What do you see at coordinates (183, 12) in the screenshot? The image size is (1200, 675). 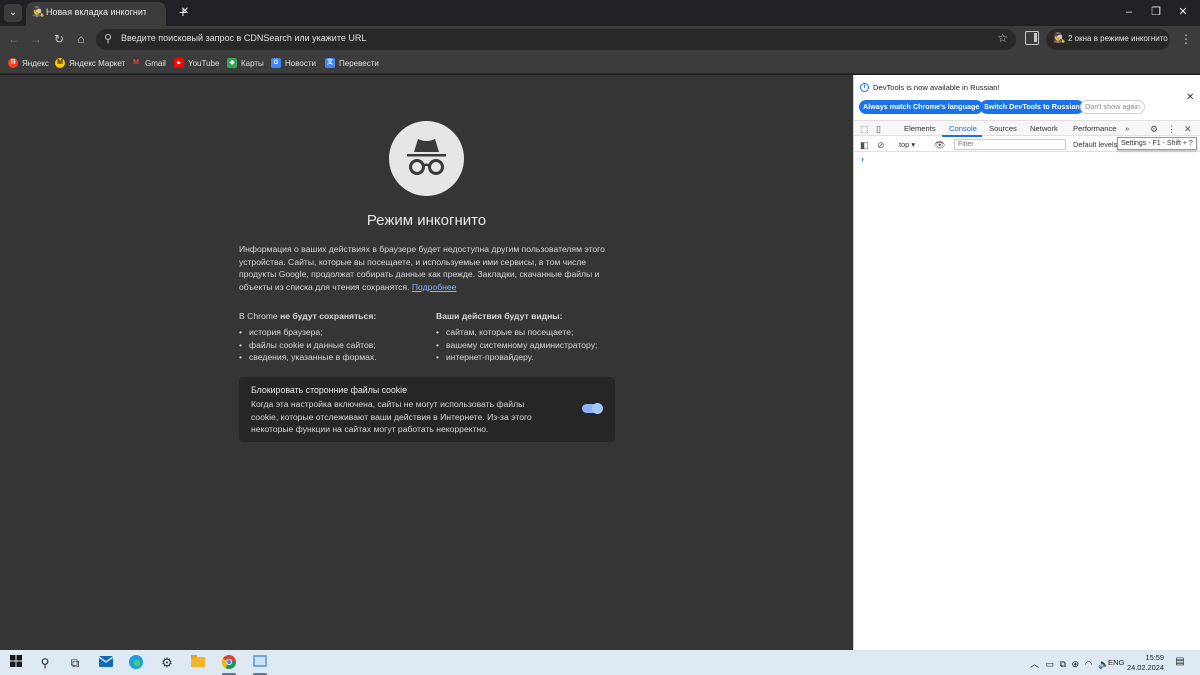 I see `new-tab-button: +` at bounding box center [183, 12].